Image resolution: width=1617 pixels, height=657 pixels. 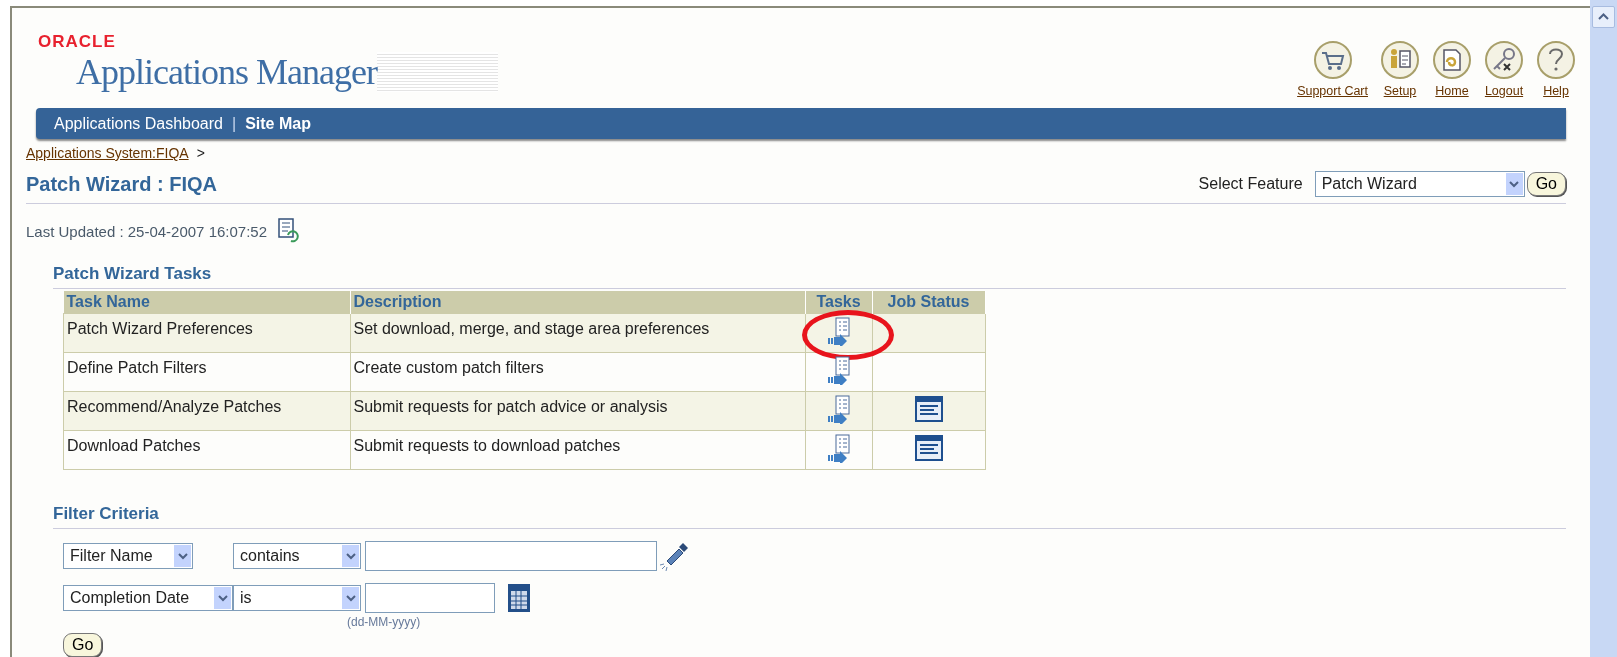 What do you see at coordinates (278, 123) in the screenshot?
I see `nav-tab: Site Map` at bounding box center [278, 123].